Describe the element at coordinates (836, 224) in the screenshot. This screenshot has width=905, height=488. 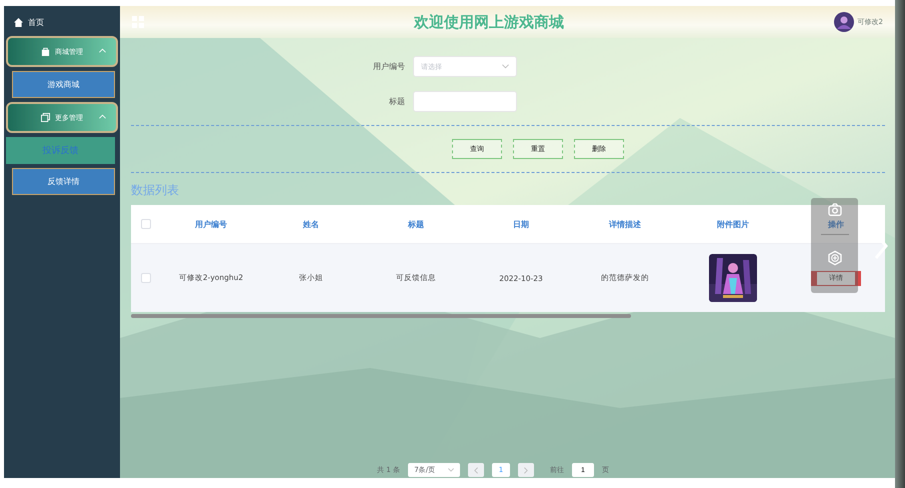
I see `column-header: 操作` at that location.